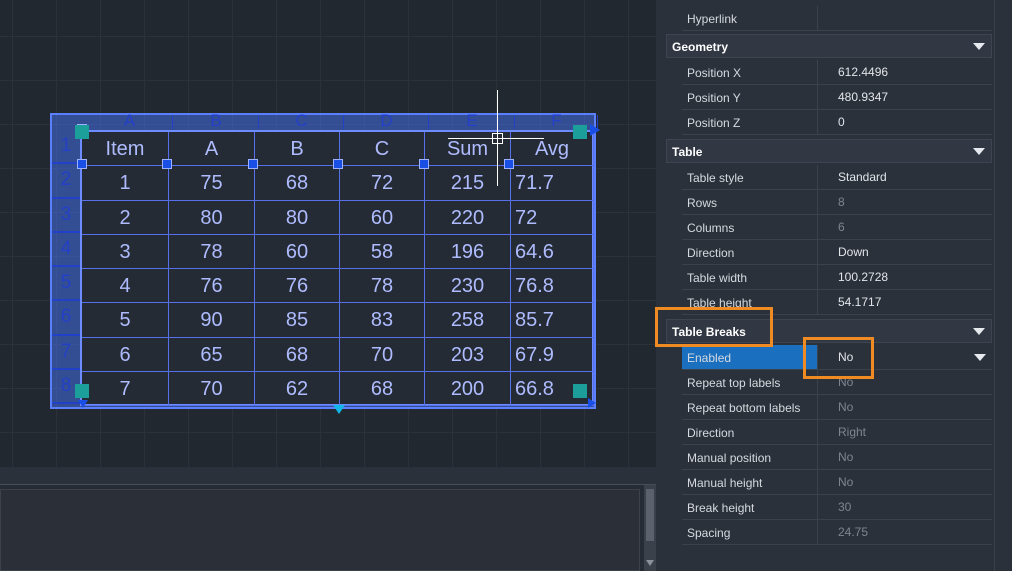 This screenshot has height=571, width=1012. Describe the element at coordinates (125, 217) in the screenshot. I see `table-cell: 2` at that location.